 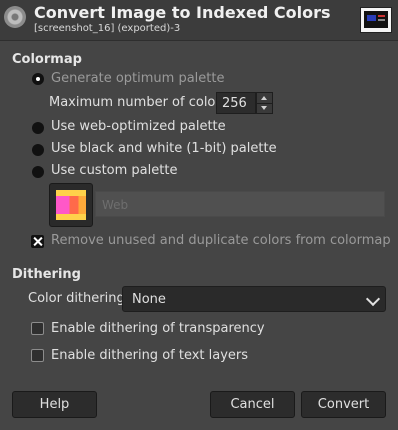 I want to click on dialog-subtitle: [screenshot_16] (exported)-3, so click(x=107, y=28).